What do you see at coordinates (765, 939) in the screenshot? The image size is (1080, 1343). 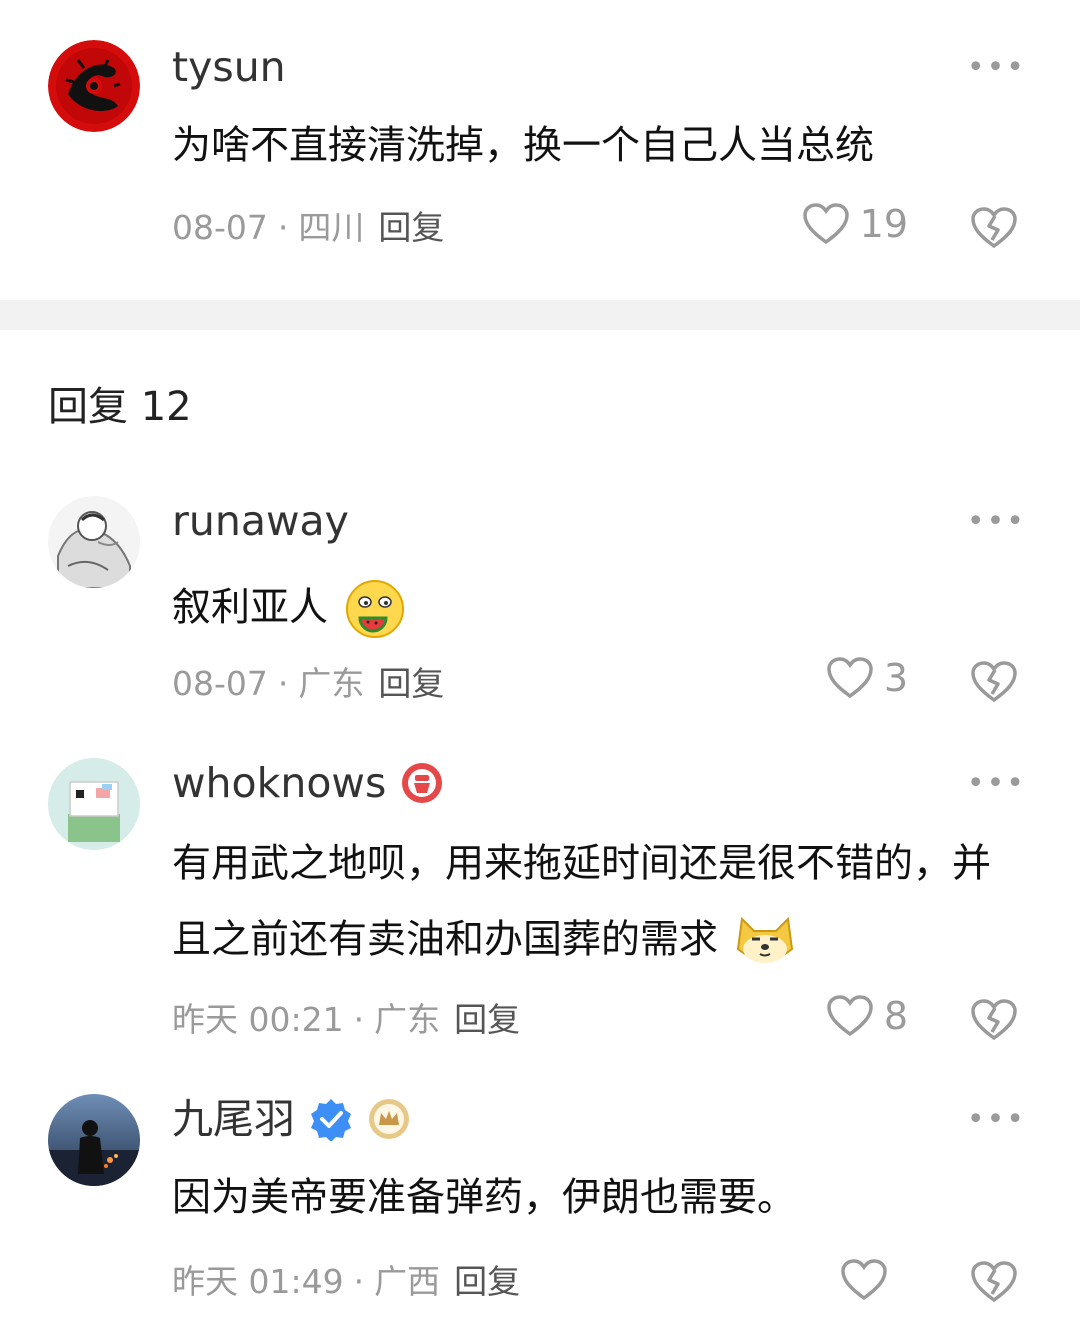 I see `shiba-dog-emoji-icon` at bounding box center [765, 939].